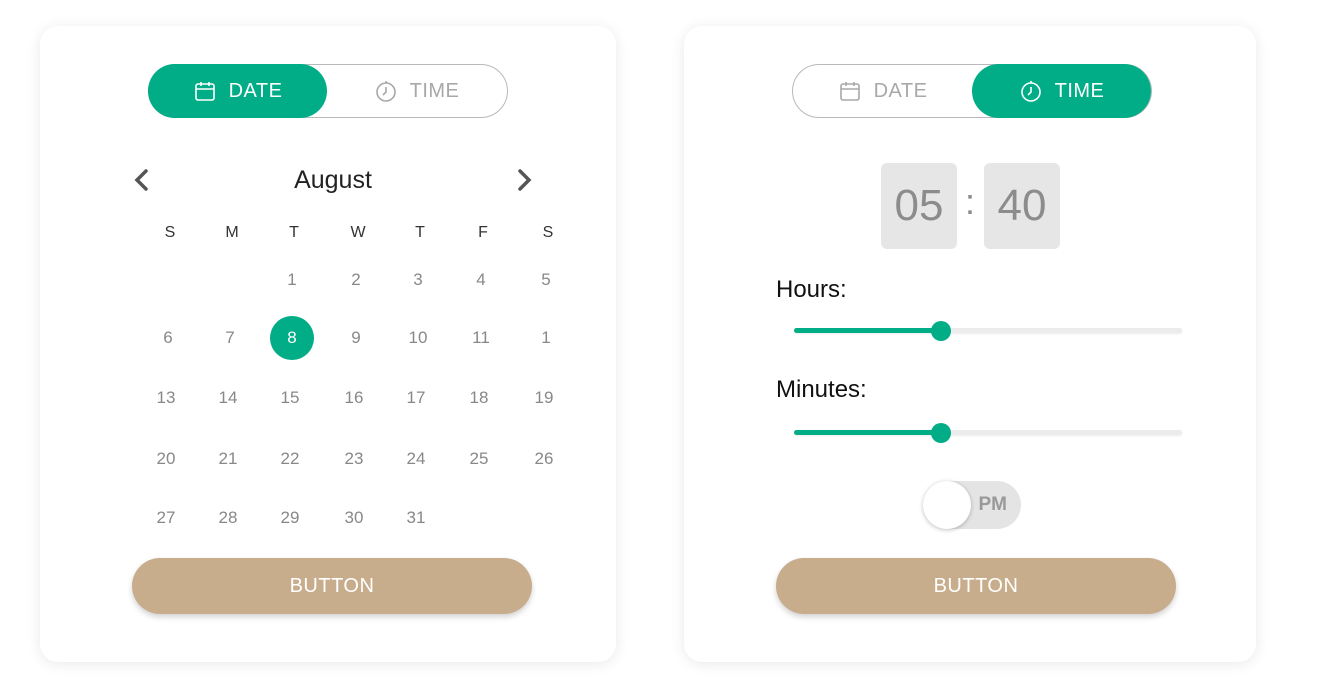  What do you see at coordinates (358, 232) in the screenshot?
I see `weekday-label: W` at bounding box center [358, 232].